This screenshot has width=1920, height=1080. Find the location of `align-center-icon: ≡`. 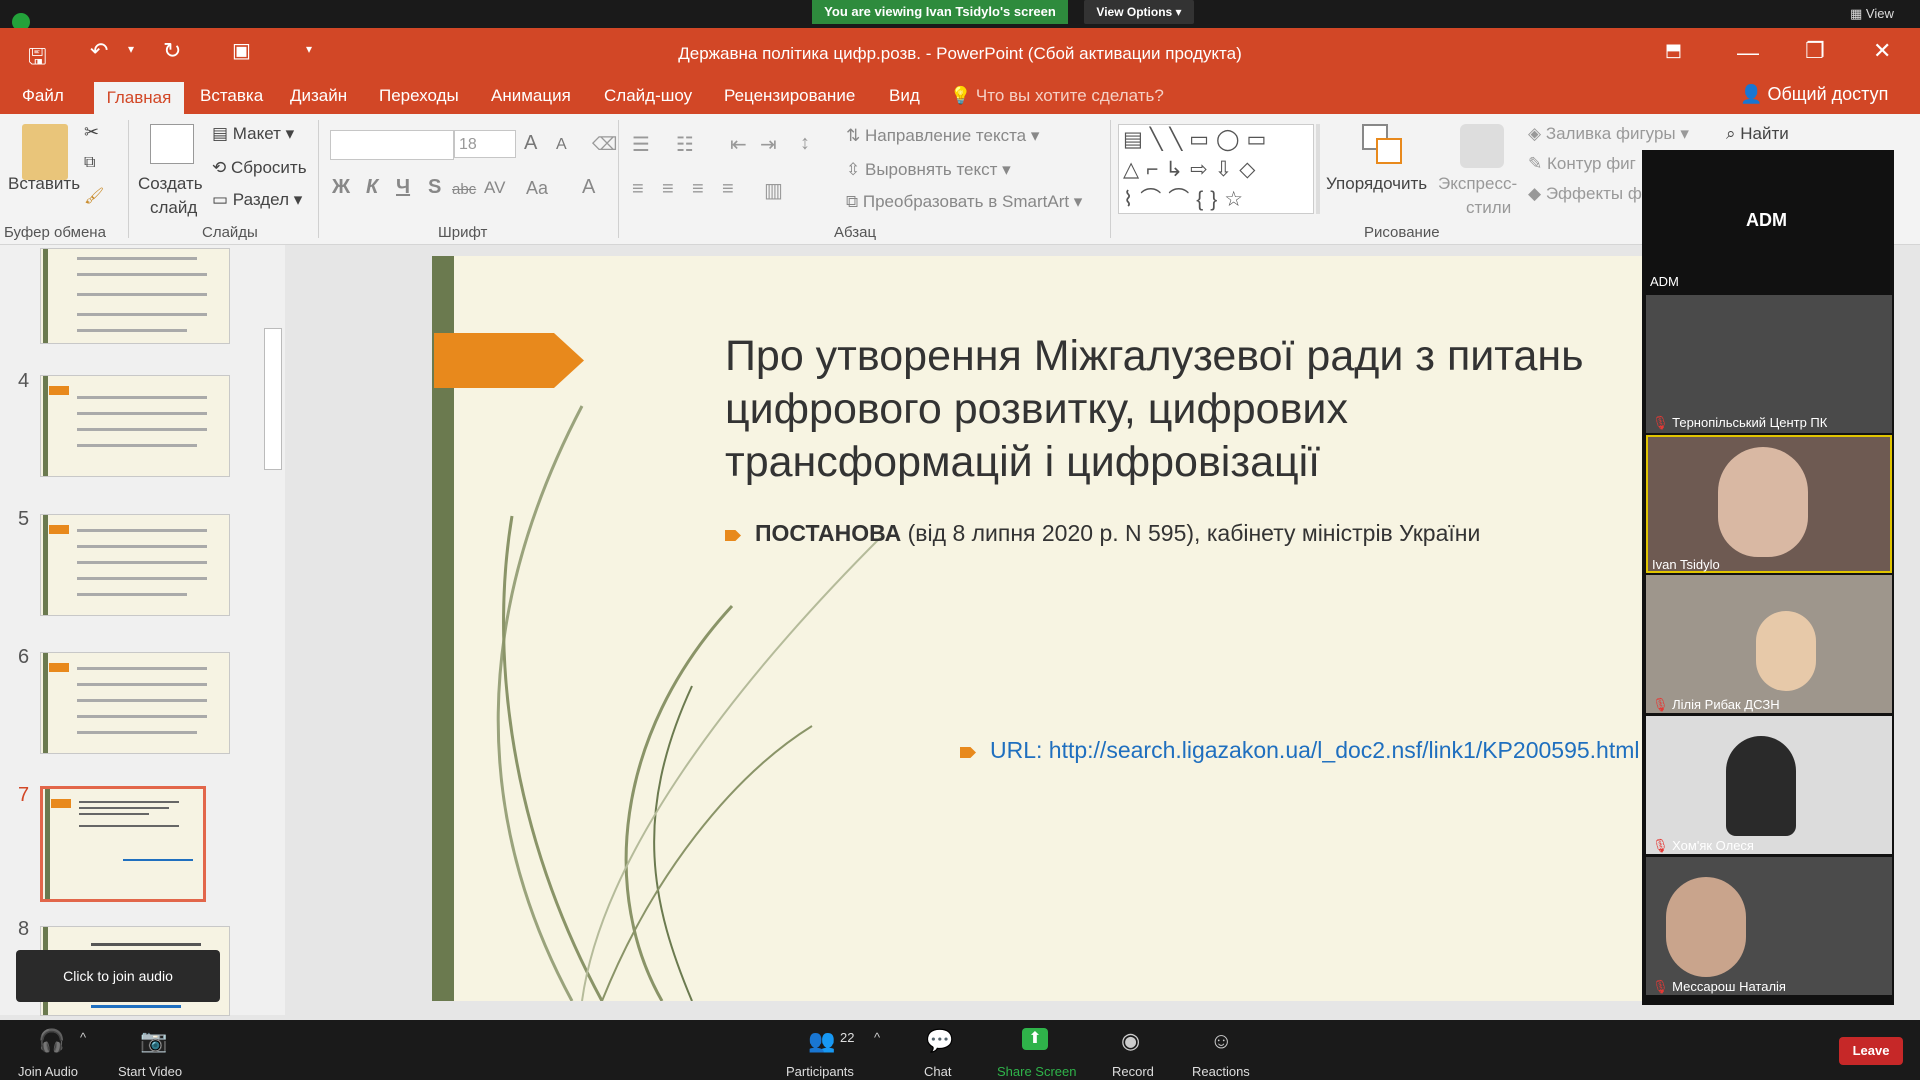

align-center-icon: ≡ is located at coordinates (668, 189).